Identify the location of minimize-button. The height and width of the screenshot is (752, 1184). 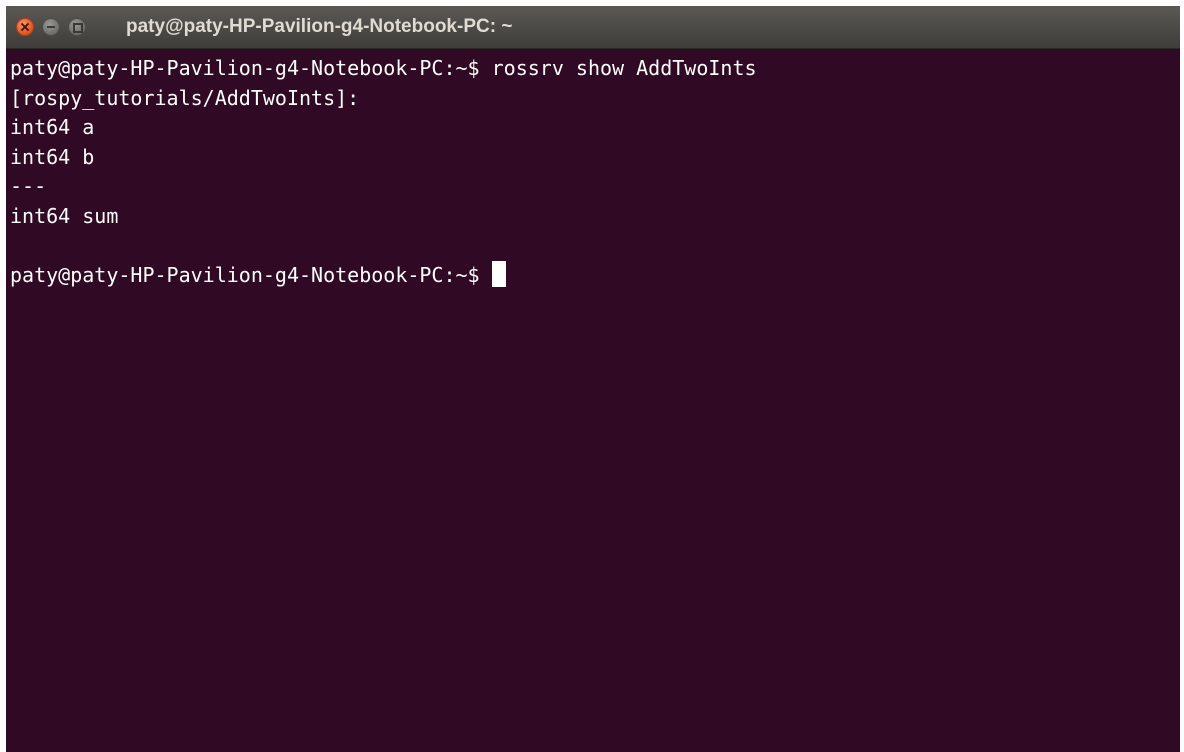
(51, 27).